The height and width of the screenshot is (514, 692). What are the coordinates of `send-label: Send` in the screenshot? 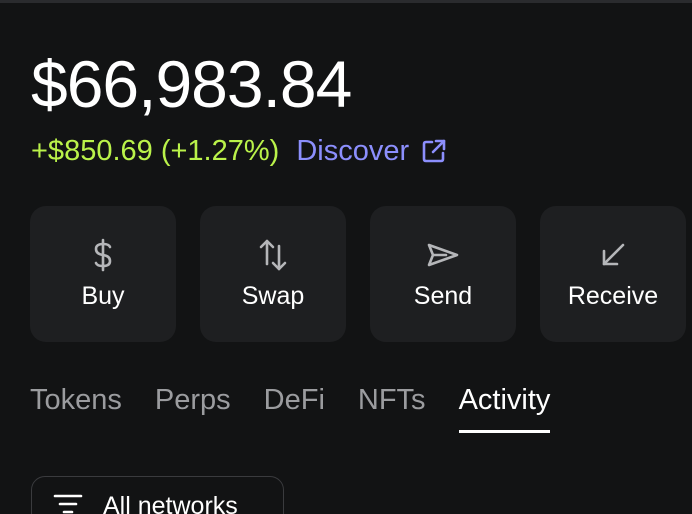 It's located at (443, 295).